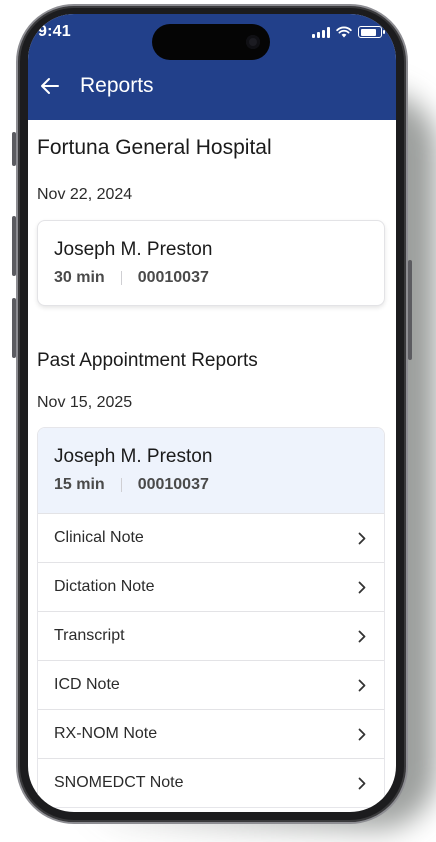 Image resolution: width=436 pixels, height=842 pixels. What do you see at coordinates (79, 484) in the screenshot?
I see `appointment-duration: 15 min` at bounding box center [79, 484].